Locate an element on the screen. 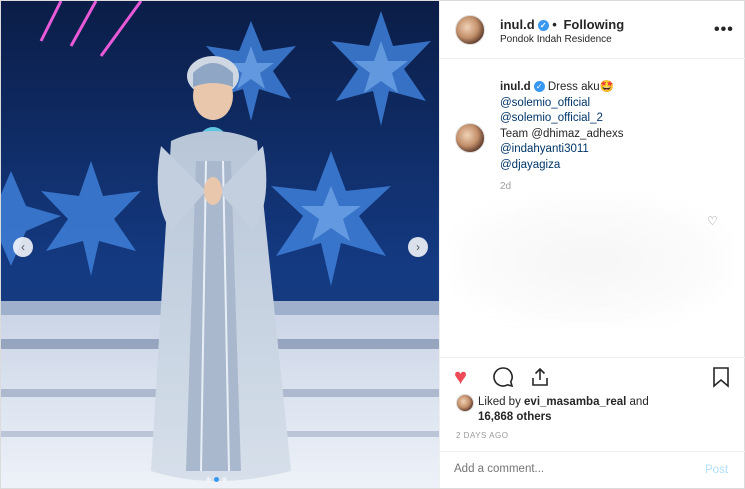  mention-link: @indahyanti3011 is located at coordinates (562, 150).